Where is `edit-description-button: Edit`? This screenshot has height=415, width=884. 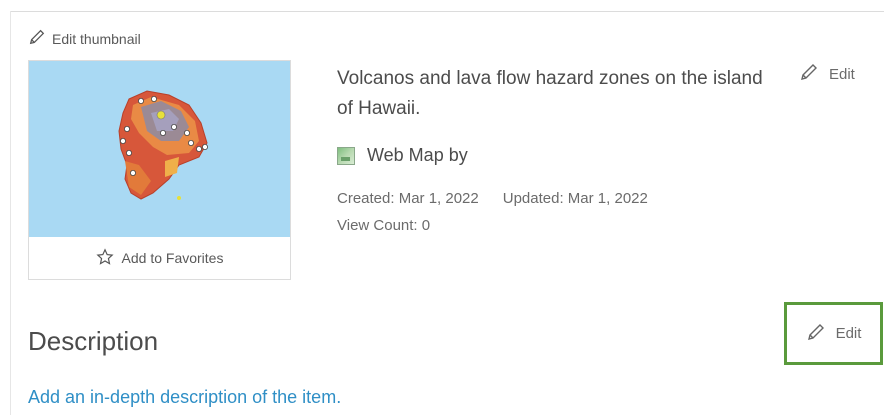
edit-description-button: Edit is located at coordinates (833, 333).